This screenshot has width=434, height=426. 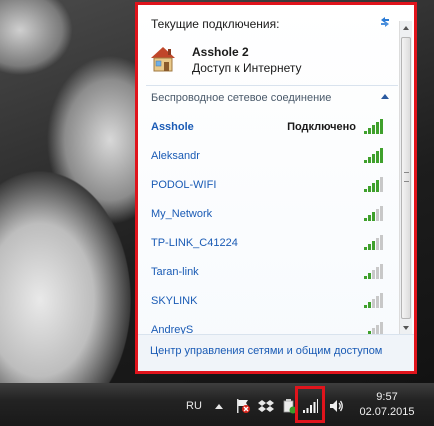 What do you see at coordinates (215, 24) in the screenshot?
I see `current-connections-label: Текущие подключения:` at bounding box center [215, 24].